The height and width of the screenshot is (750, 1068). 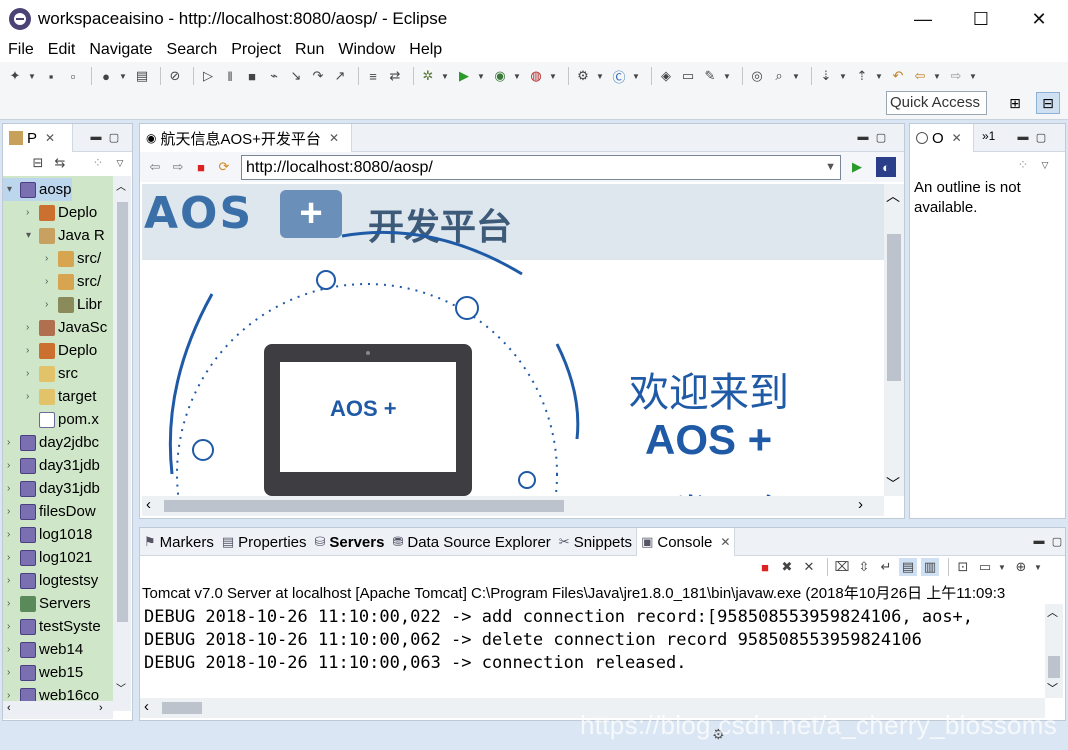 What do you see at coordinates (366, 50) in the screenshot?
I see `menu-window: Window` at bounding box center [366, 50].